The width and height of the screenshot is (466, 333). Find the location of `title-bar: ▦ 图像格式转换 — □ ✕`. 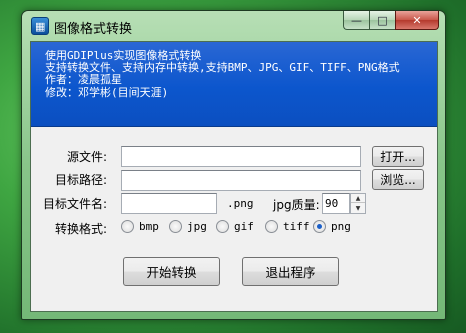

title-bar: ▦ 图像格式转换 — □ ✕ is located at coordinates (233, 26).